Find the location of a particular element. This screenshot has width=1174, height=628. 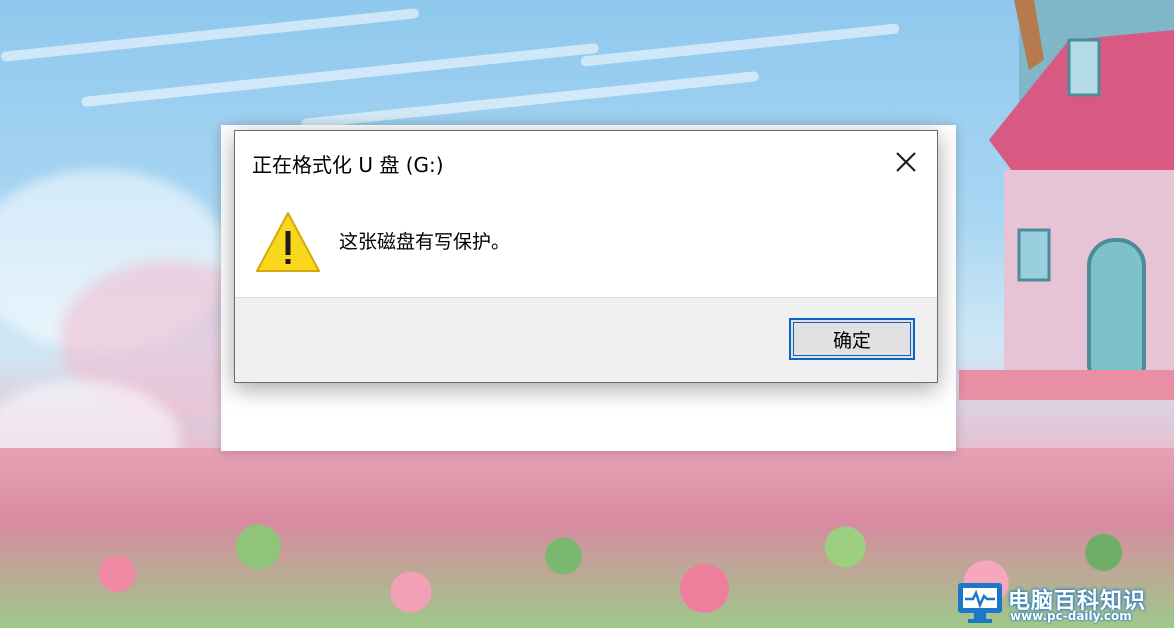

dialog-button-bar: 确定 is located at coordinates (586, 339).